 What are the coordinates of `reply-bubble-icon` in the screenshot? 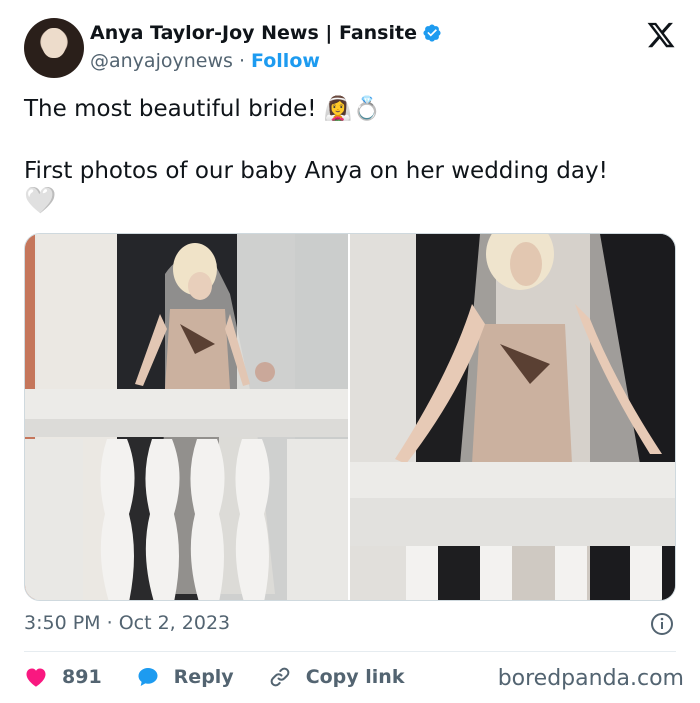 It's located at (148, 677).